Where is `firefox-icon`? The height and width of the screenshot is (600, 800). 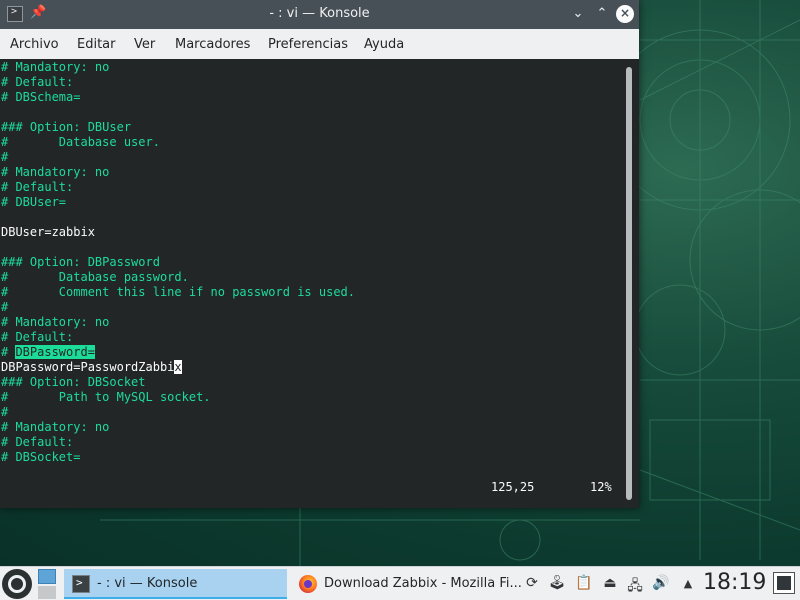 firefox-icon is located at coordinates (308, 584).